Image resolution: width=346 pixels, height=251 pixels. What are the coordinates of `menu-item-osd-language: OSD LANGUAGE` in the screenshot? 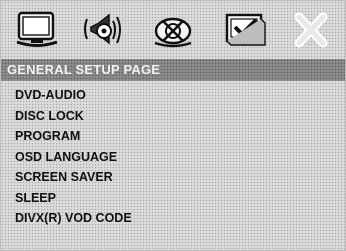 It's located at (73, 157).